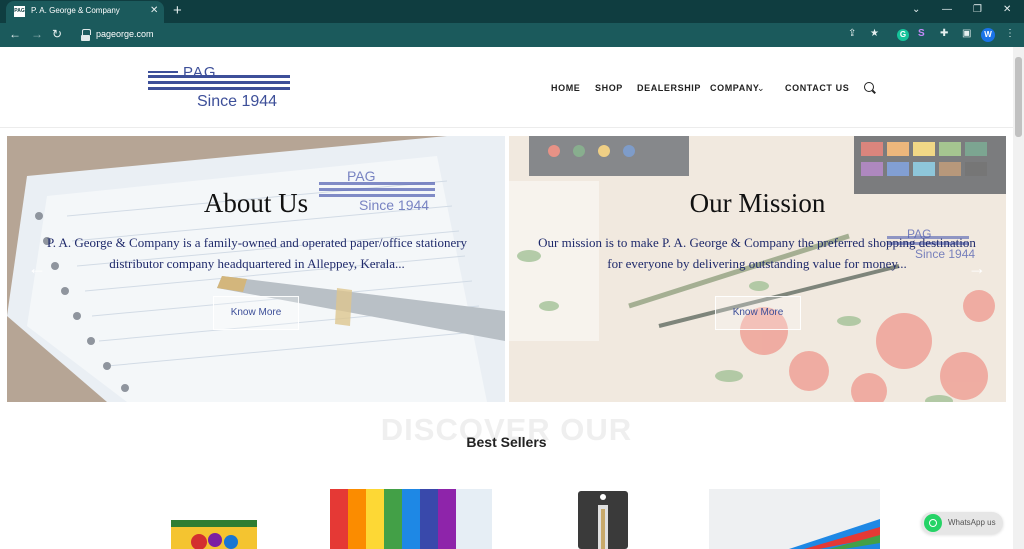 The image size is (1024, 549). Describe the element at coordinates (757, 203) in the screenshot. I see `slide-title: Our Mission` at that location.